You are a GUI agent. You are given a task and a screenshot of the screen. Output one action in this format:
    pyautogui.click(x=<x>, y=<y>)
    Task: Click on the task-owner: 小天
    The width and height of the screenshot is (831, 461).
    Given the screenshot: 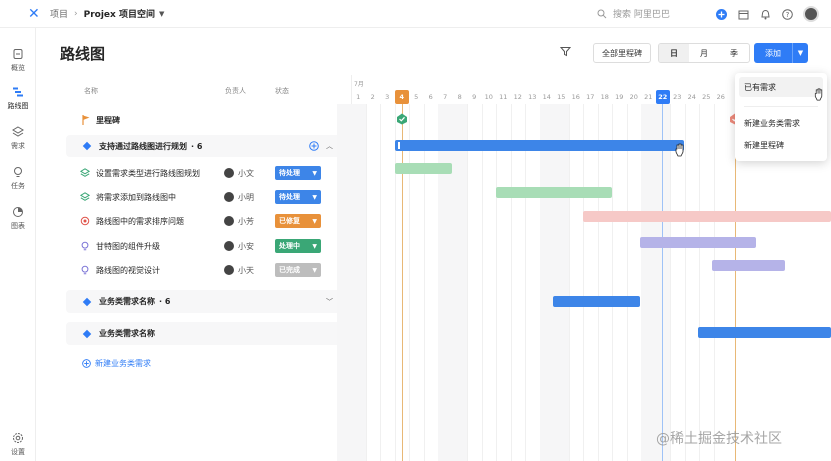 What is the action you would take?
    pyautogui.click(x=239, y=270)
    